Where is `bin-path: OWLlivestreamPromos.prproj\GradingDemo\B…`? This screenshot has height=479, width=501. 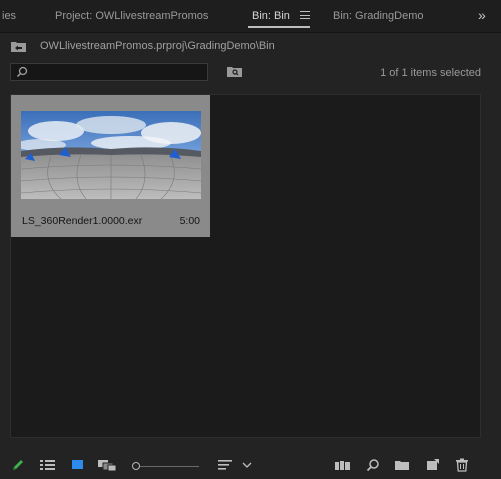 bin-path: OWLlivestreamPromos.prproj\GradingDemo\B… is located at coordinates (157, 46).